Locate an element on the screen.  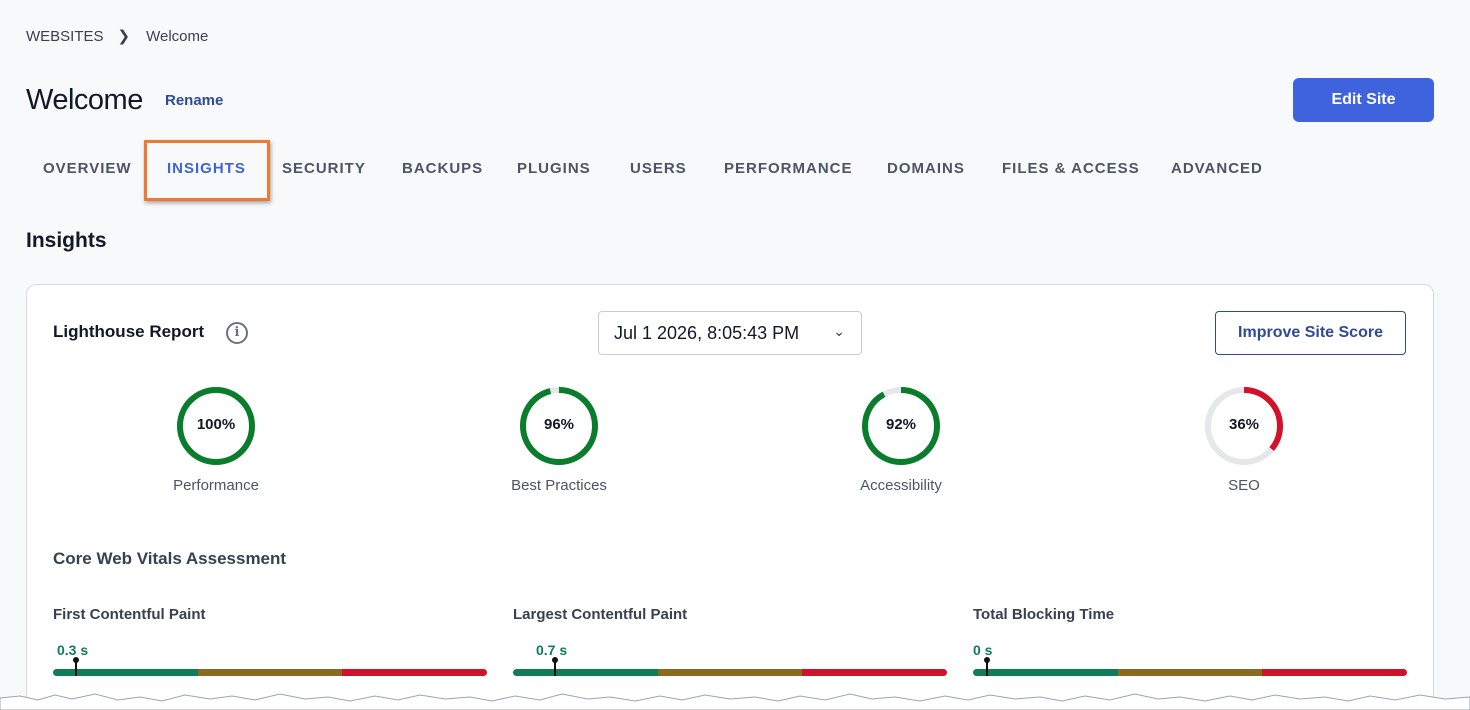
breadcrumb: WEBSITES ❯ Welcome is located at coordinates (117, 36).